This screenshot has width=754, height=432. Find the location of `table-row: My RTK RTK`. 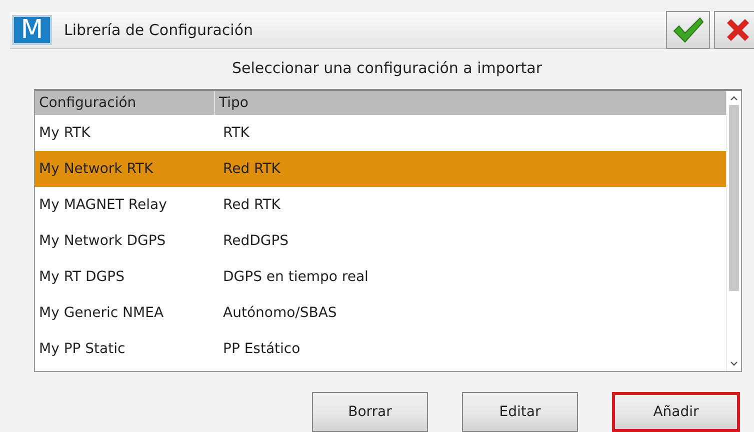

table-row: My RTK RTK is located at coordinates (380, 132).